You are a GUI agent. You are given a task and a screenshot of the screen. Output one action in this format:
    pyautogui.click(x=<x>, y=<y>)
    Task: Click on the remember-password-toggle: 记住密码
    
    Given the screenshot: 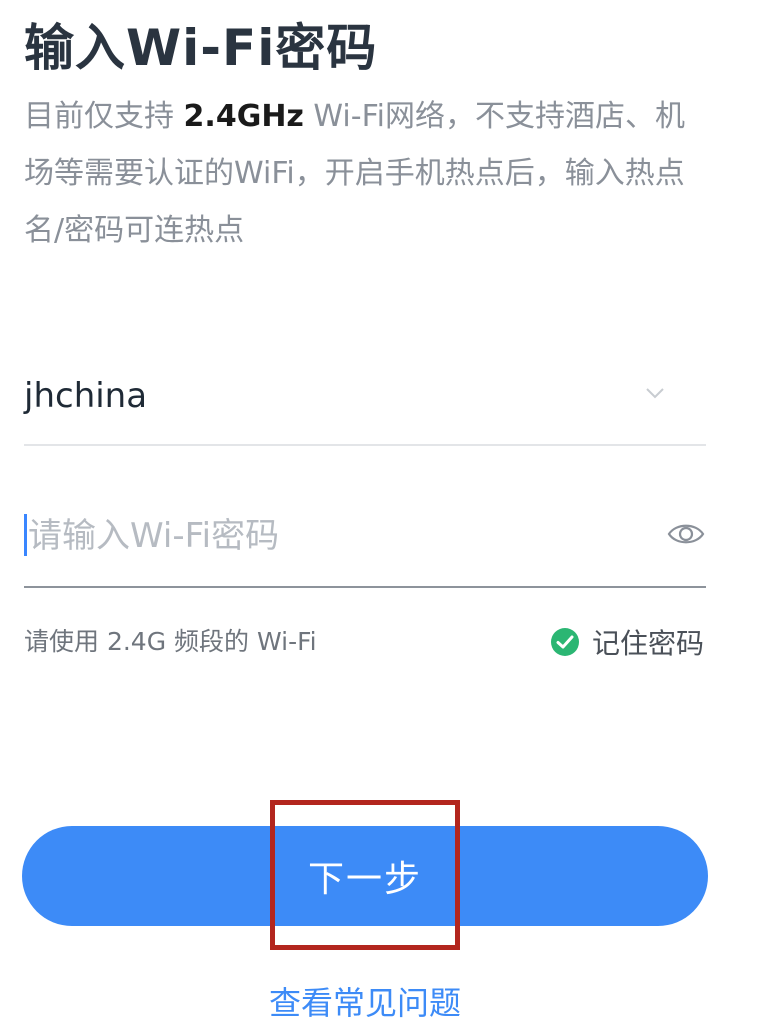 What is the action you would take?
    pyautogui.click(x=627, y=642)
    